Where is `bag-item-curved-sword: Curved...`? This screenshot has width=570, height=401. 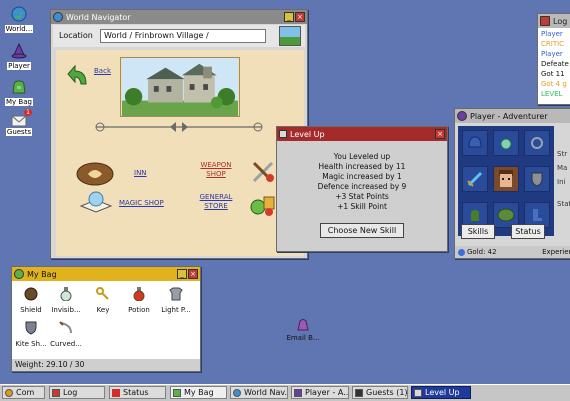
bag-item-curved-sword: Curved... is located at coordinates (66, 334).